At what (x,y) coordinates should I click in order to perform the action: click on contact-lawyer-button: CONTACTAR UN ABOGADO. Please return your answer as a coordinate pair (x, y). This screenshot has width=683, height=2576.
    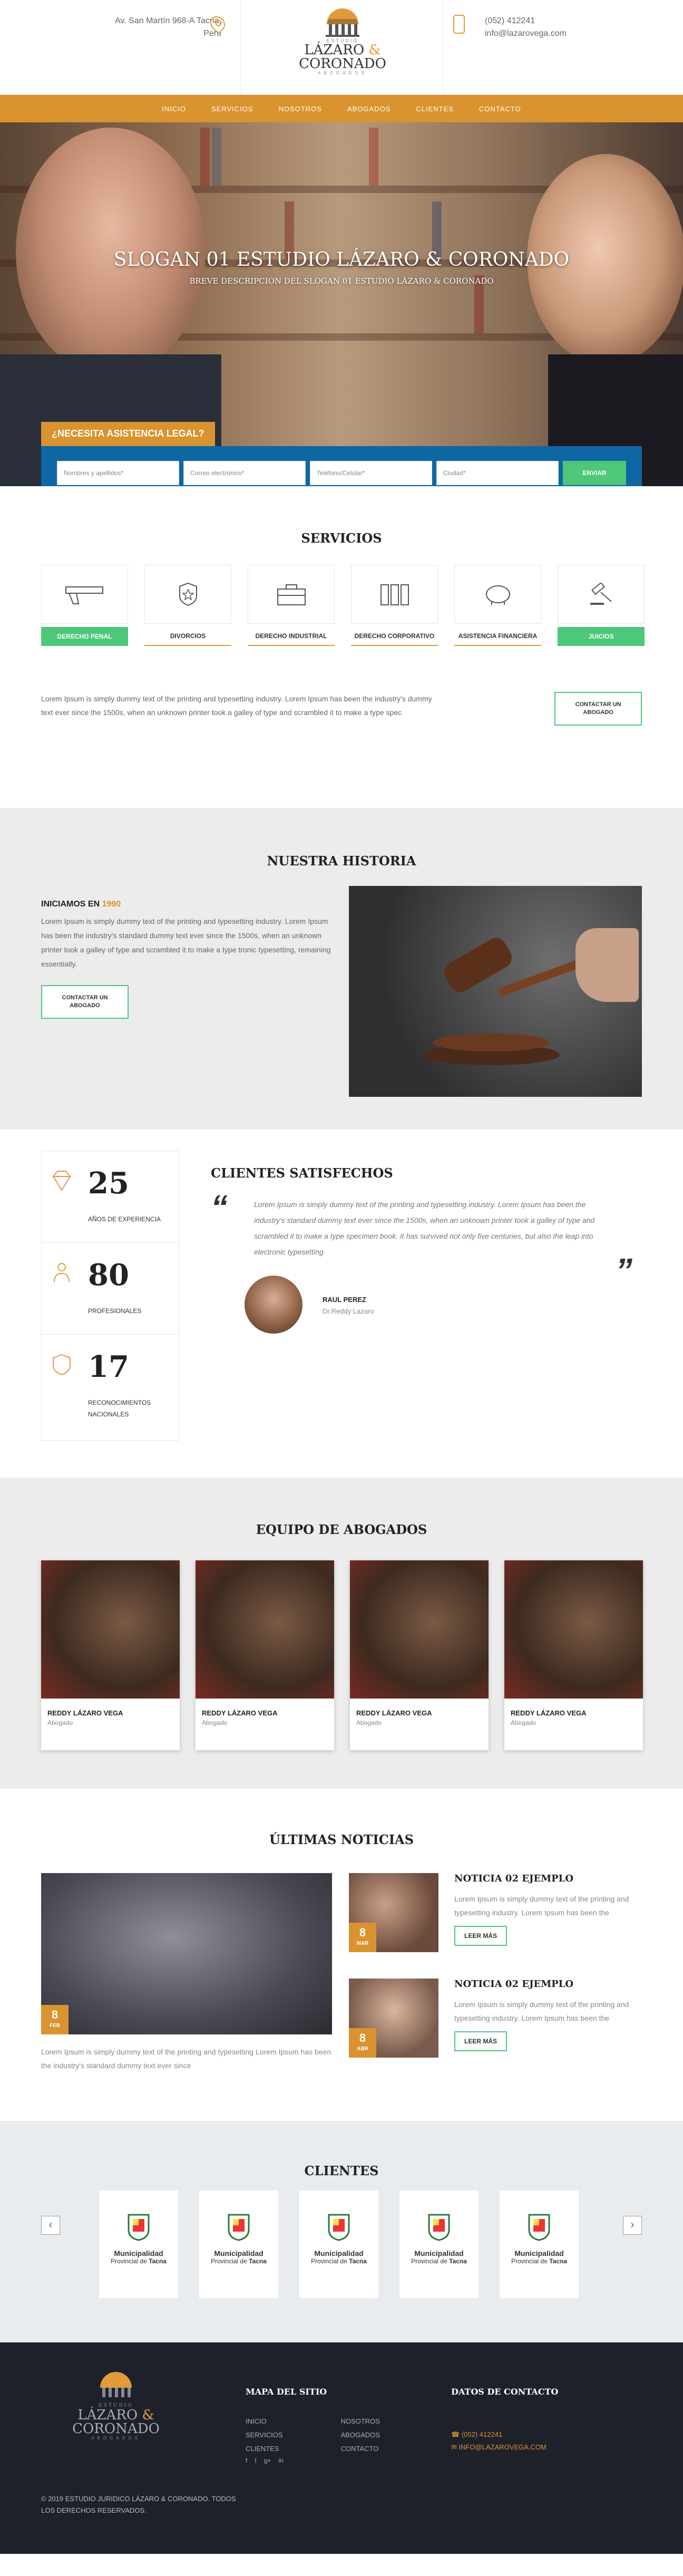
    Looking at the image, I should click on (598, 709).